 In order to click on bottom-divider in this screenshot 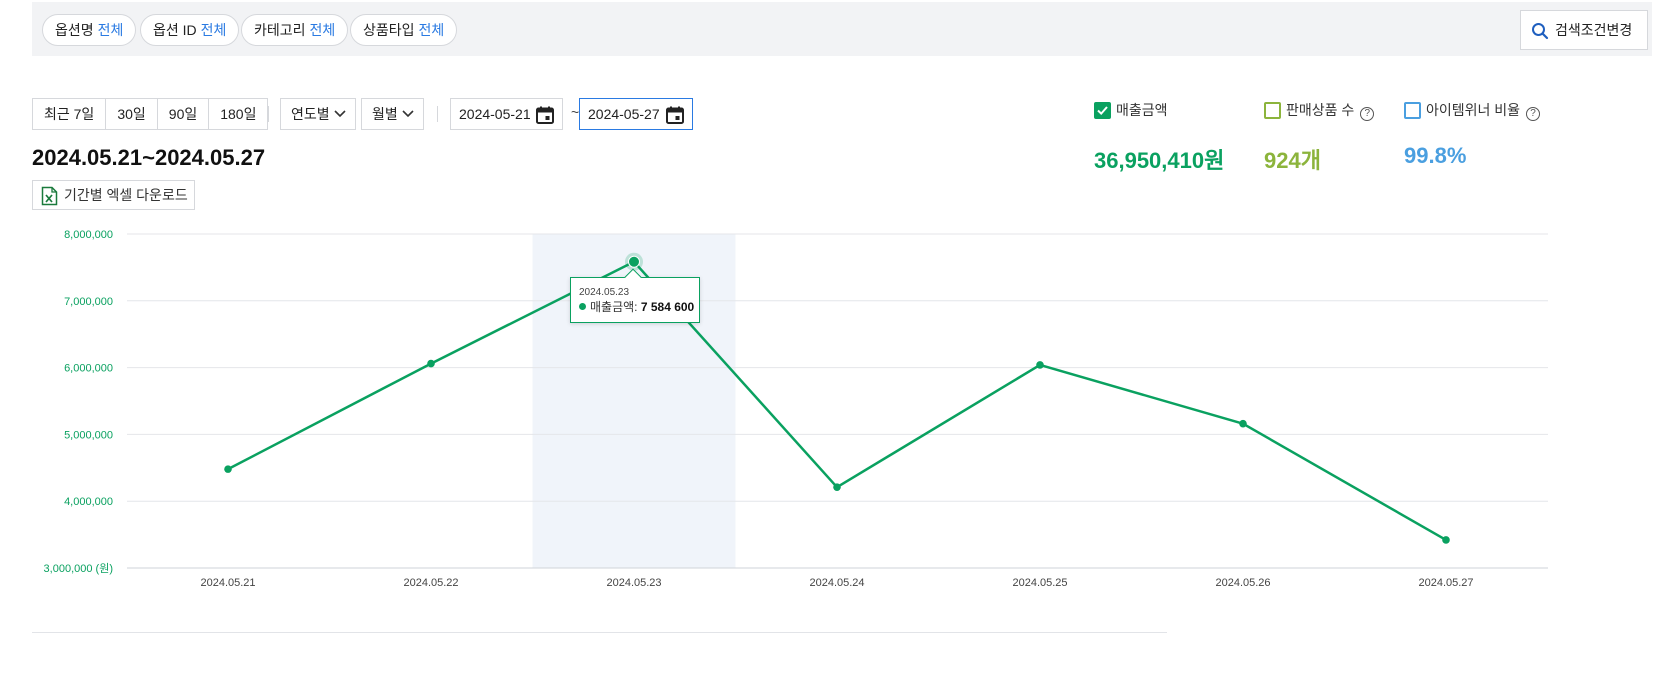, I will do `click(599, 632)`.